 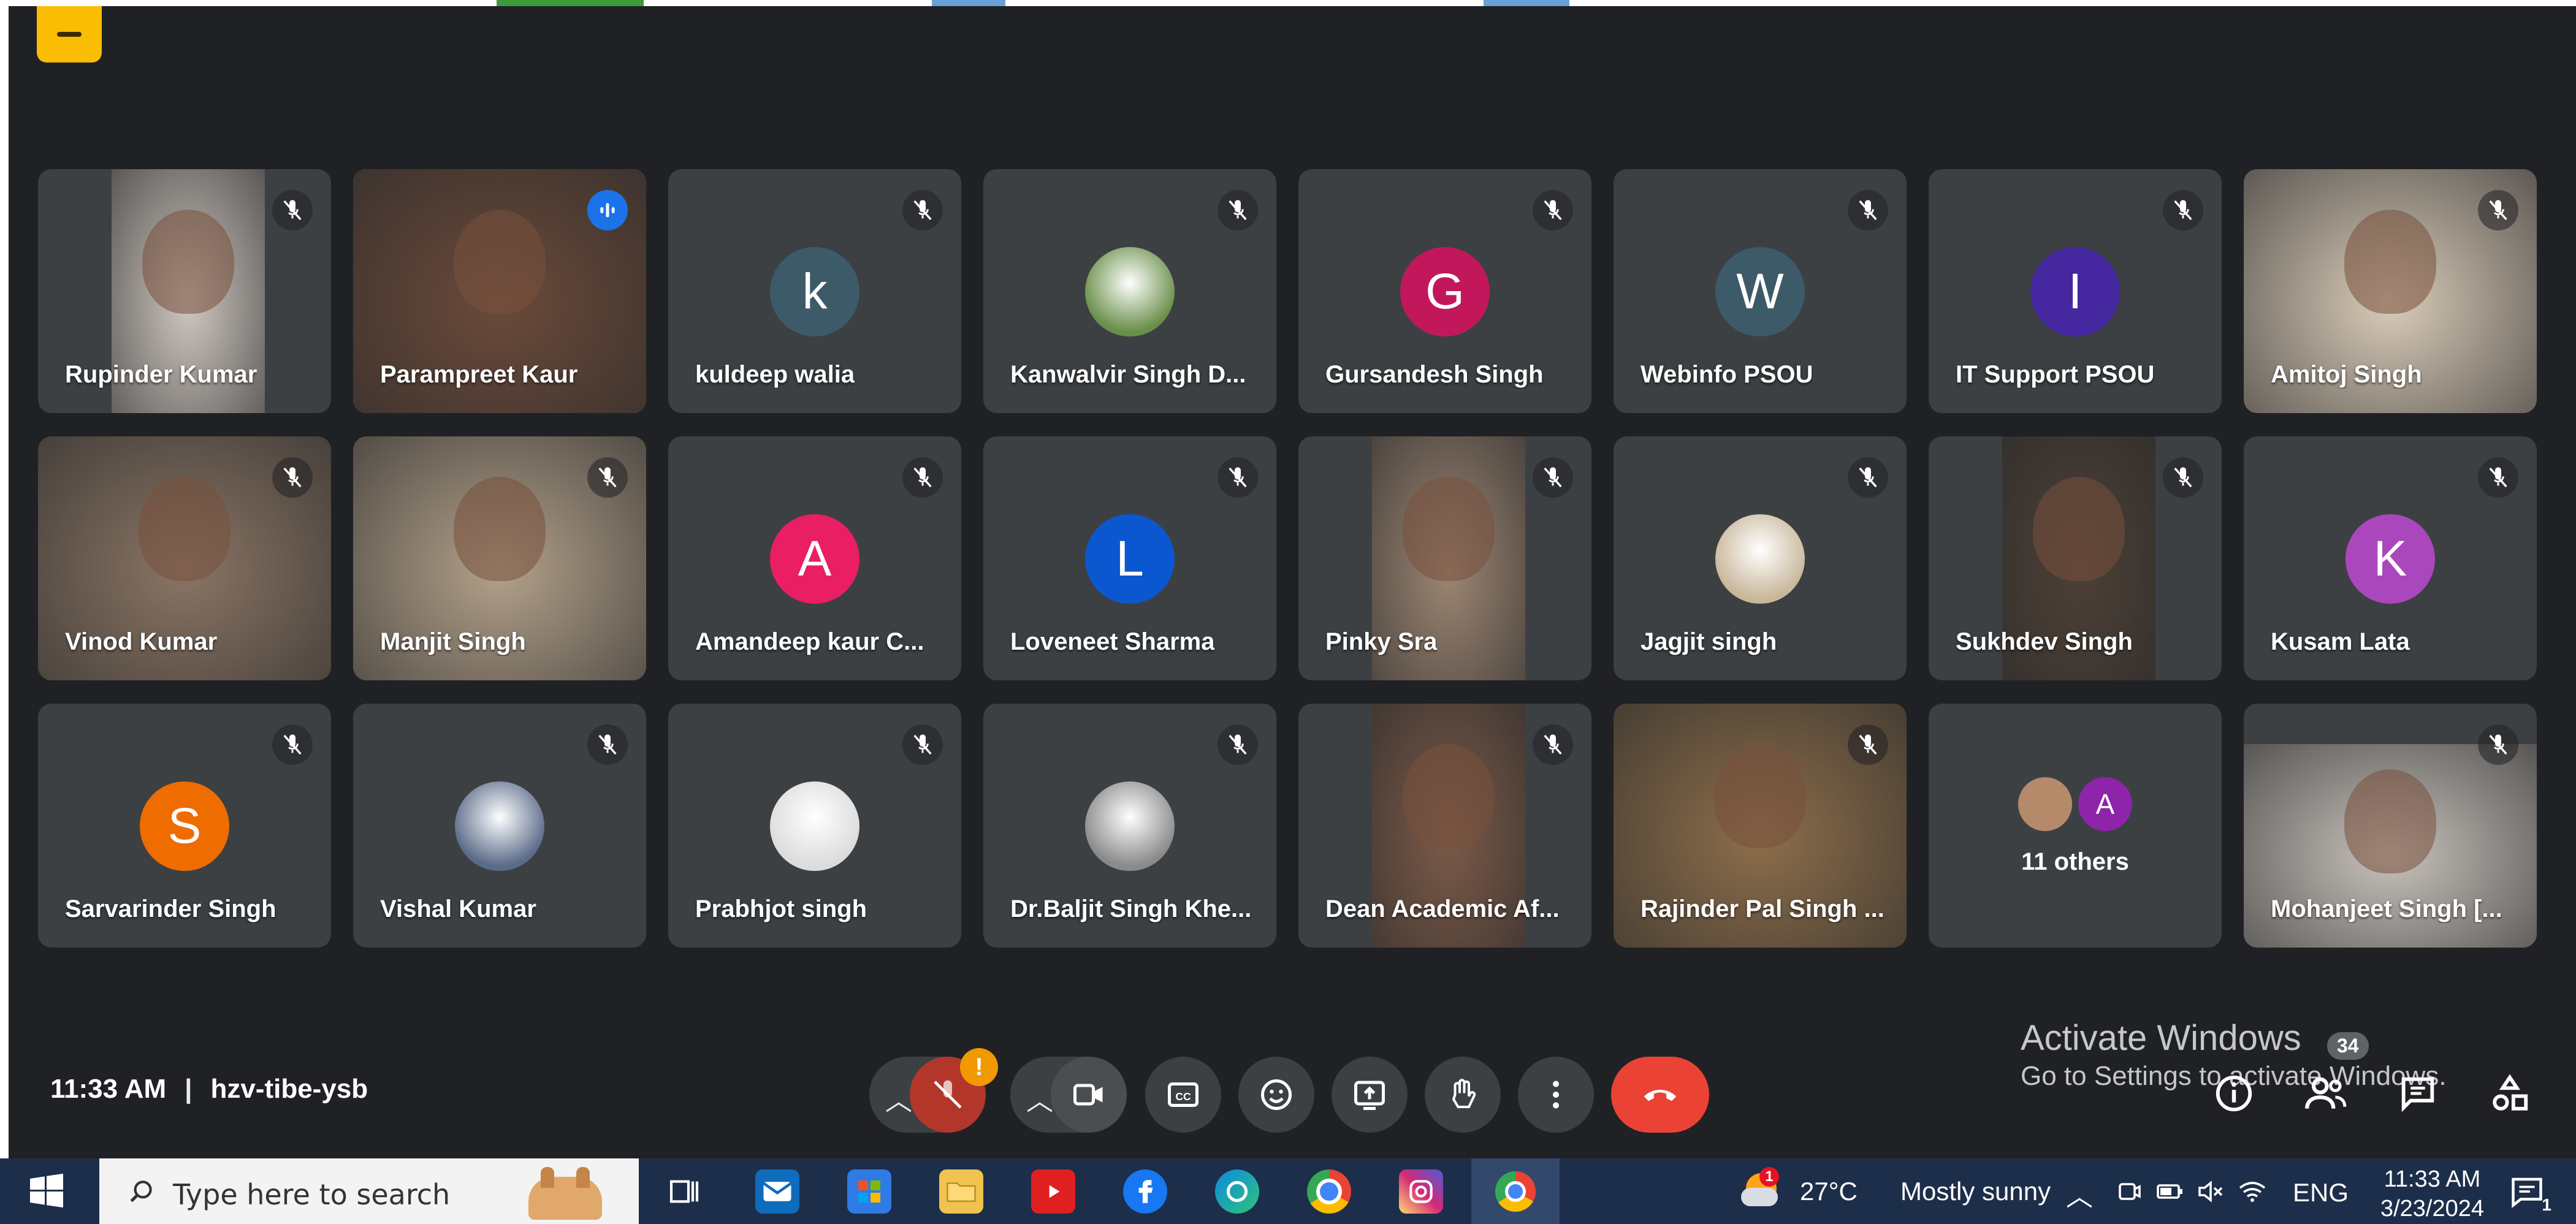 I want to click on taskbar-date: 3/23/2024, so click(x=2432, y=1209).